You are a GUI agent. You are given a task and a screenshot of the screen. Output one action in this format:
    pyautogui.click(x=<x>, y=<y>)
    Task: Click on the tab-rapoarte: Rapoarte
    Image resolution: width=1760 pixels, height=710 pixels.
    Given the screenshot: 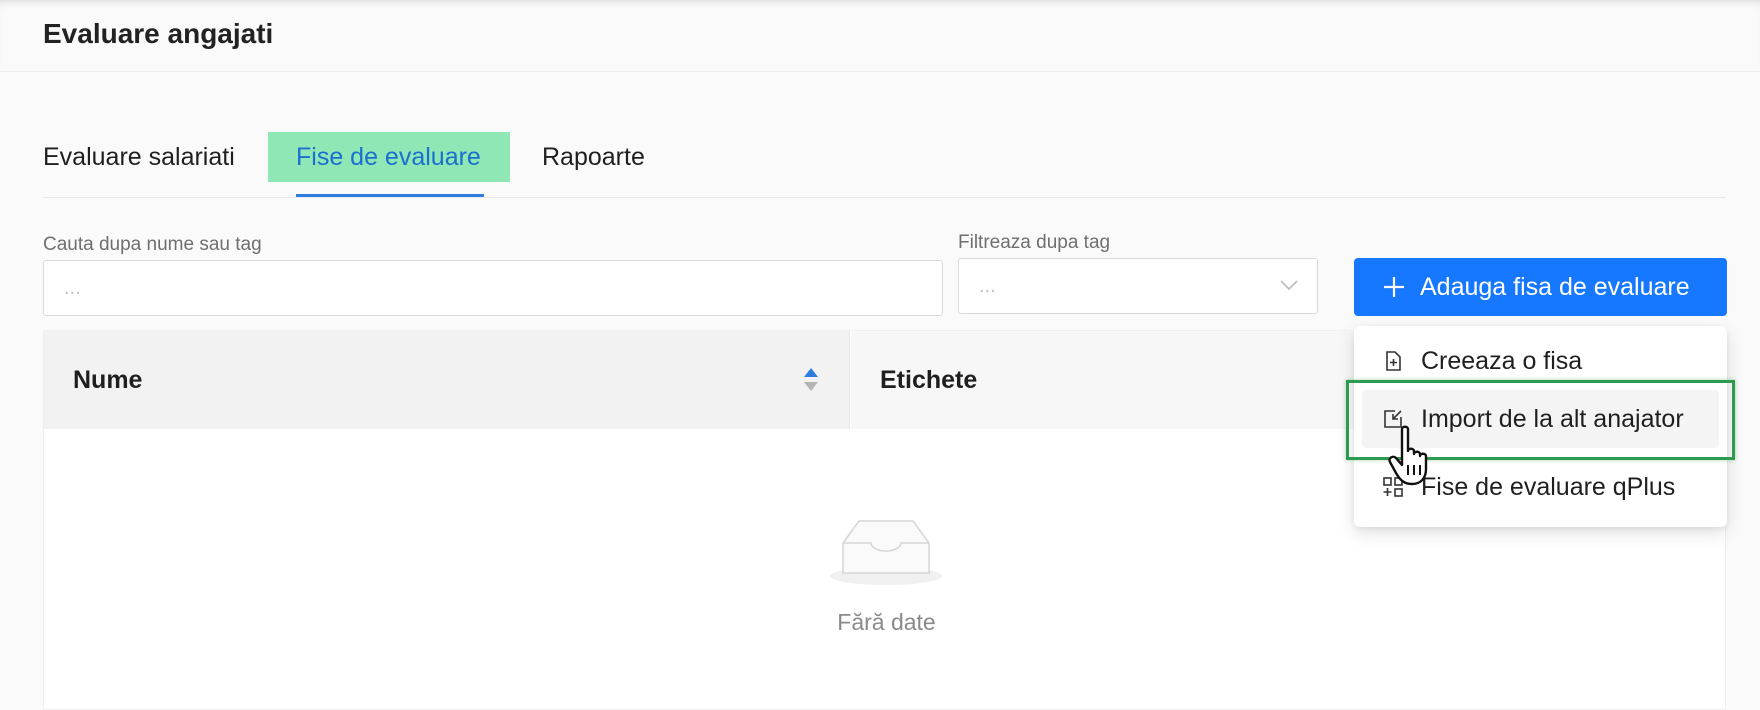 What is the action you would take?
    pyautogui.click(x=593, y=157)
    